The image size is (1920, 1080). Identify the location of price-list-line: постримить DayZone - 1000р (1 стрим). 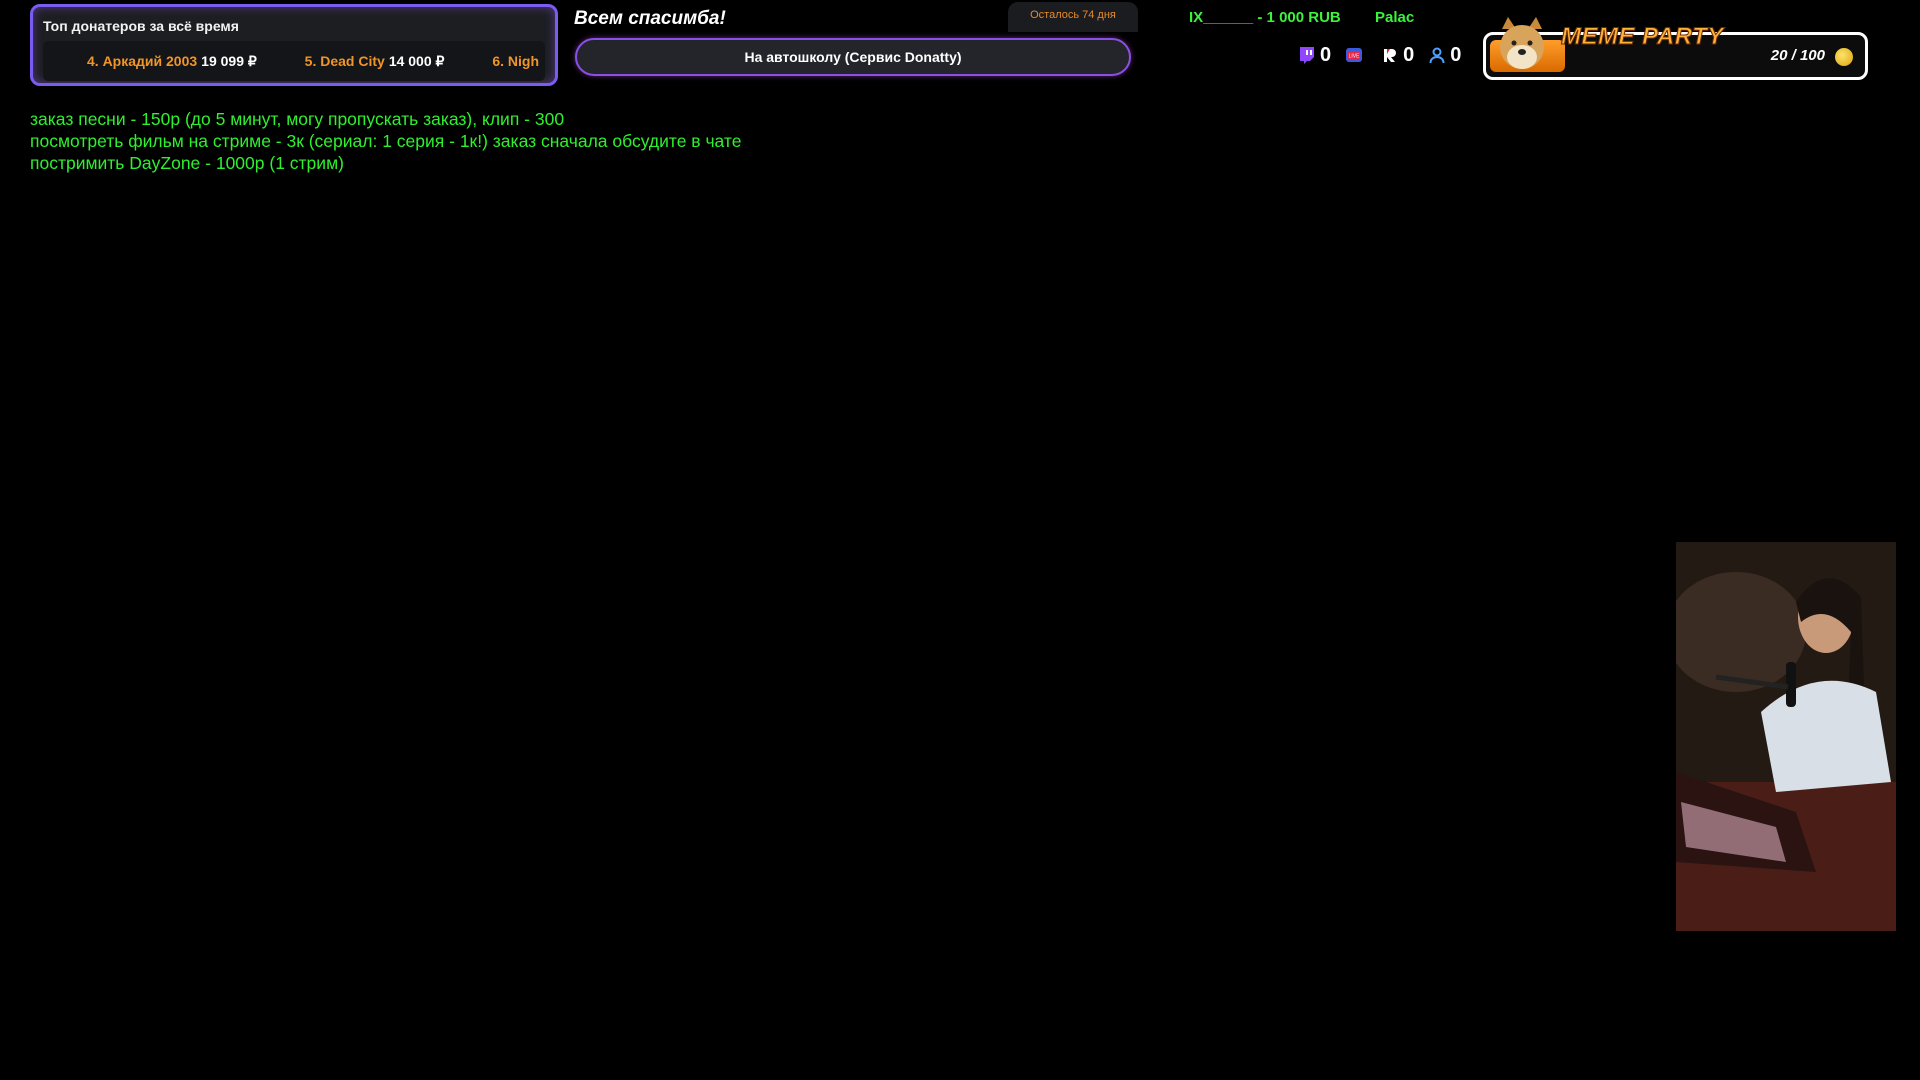
(187, 163).